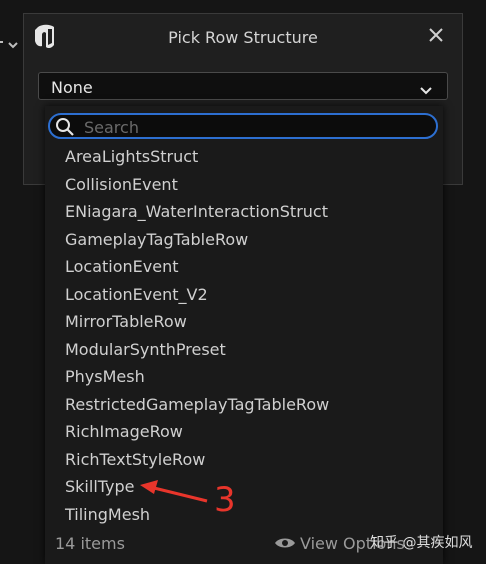  What do you see at coordinates (244, 377) in the screenshot?
I see `list-item: PhysMesh` at bounding box center [244, 377].